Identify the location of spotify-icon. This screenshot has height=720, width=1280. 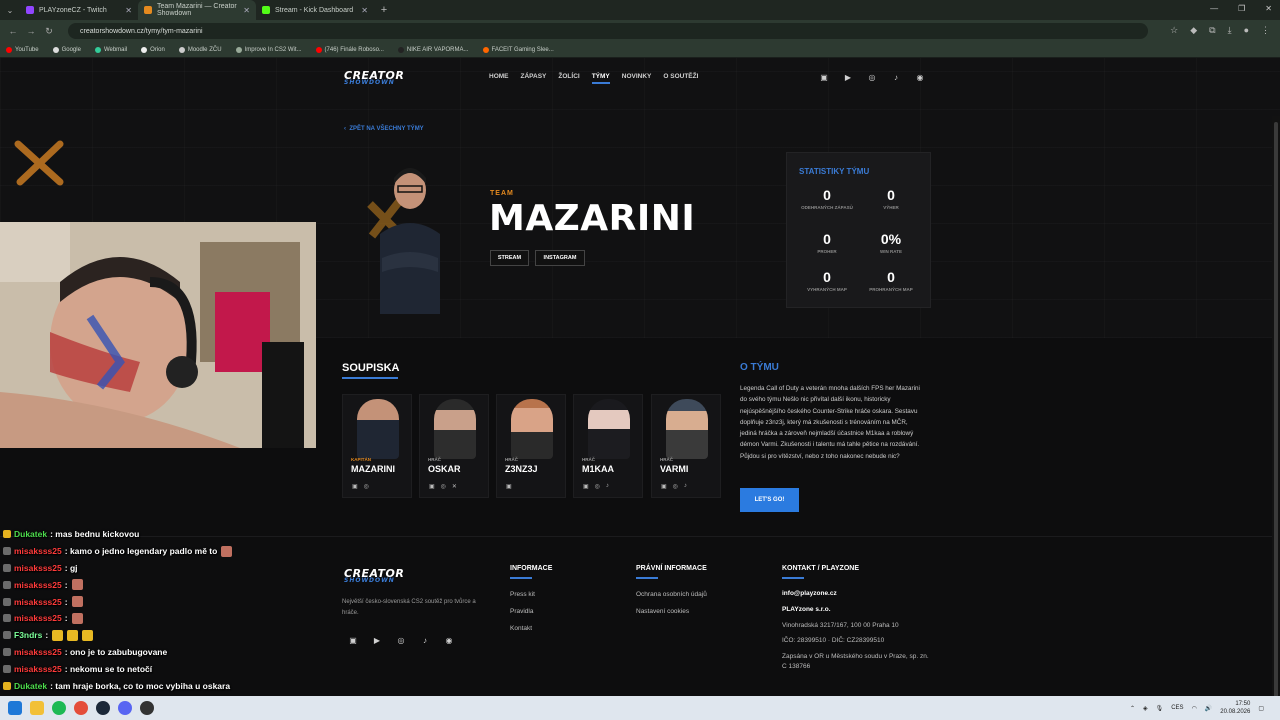
(59, 708).